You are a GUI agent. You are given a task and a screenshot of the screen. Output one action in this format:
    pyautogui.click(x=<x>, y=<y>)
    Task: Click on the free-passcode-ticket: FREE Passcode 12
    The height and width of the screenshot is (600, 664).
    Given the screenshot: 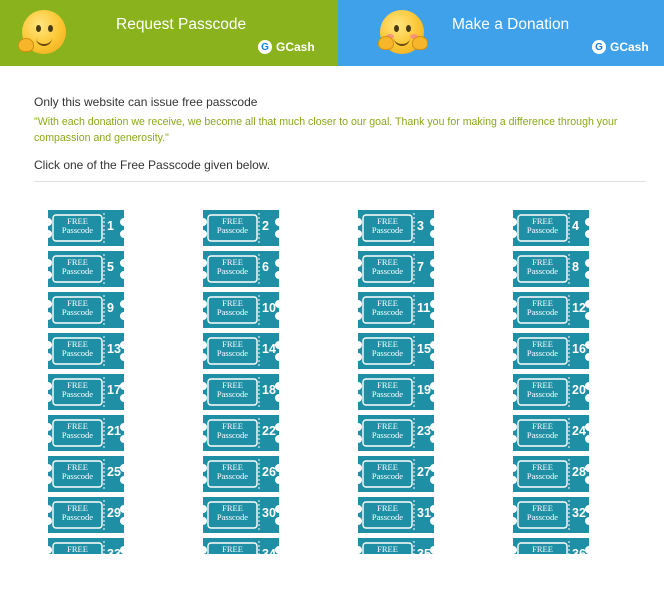 What is the action you would take?
    pyautogui.click(x=551, y=310)
    